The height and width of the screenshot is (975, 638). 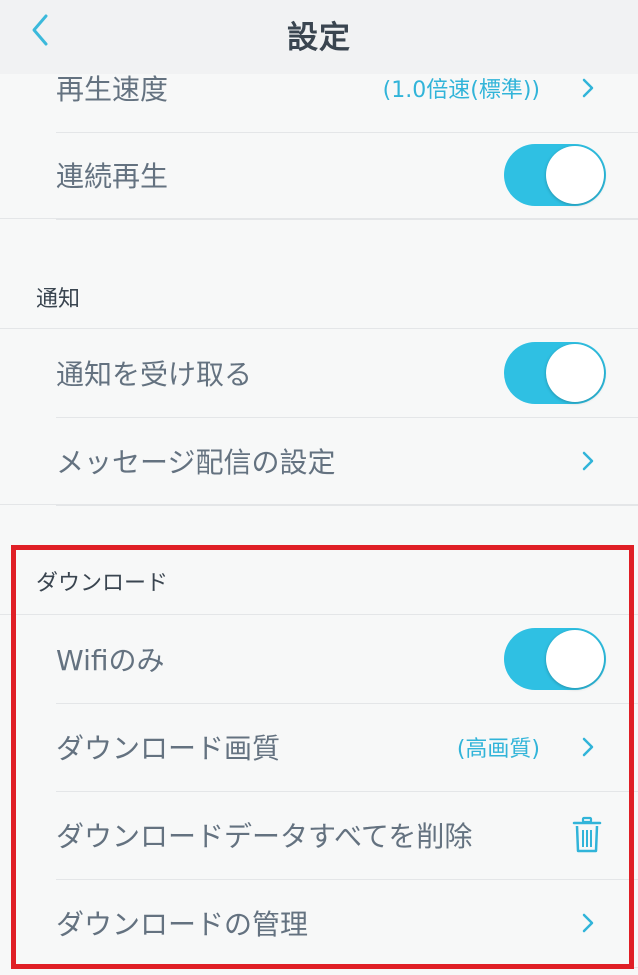 I want to click on playback-speed-value: (1.0倍速(標準)), so click(x=461, y=90).